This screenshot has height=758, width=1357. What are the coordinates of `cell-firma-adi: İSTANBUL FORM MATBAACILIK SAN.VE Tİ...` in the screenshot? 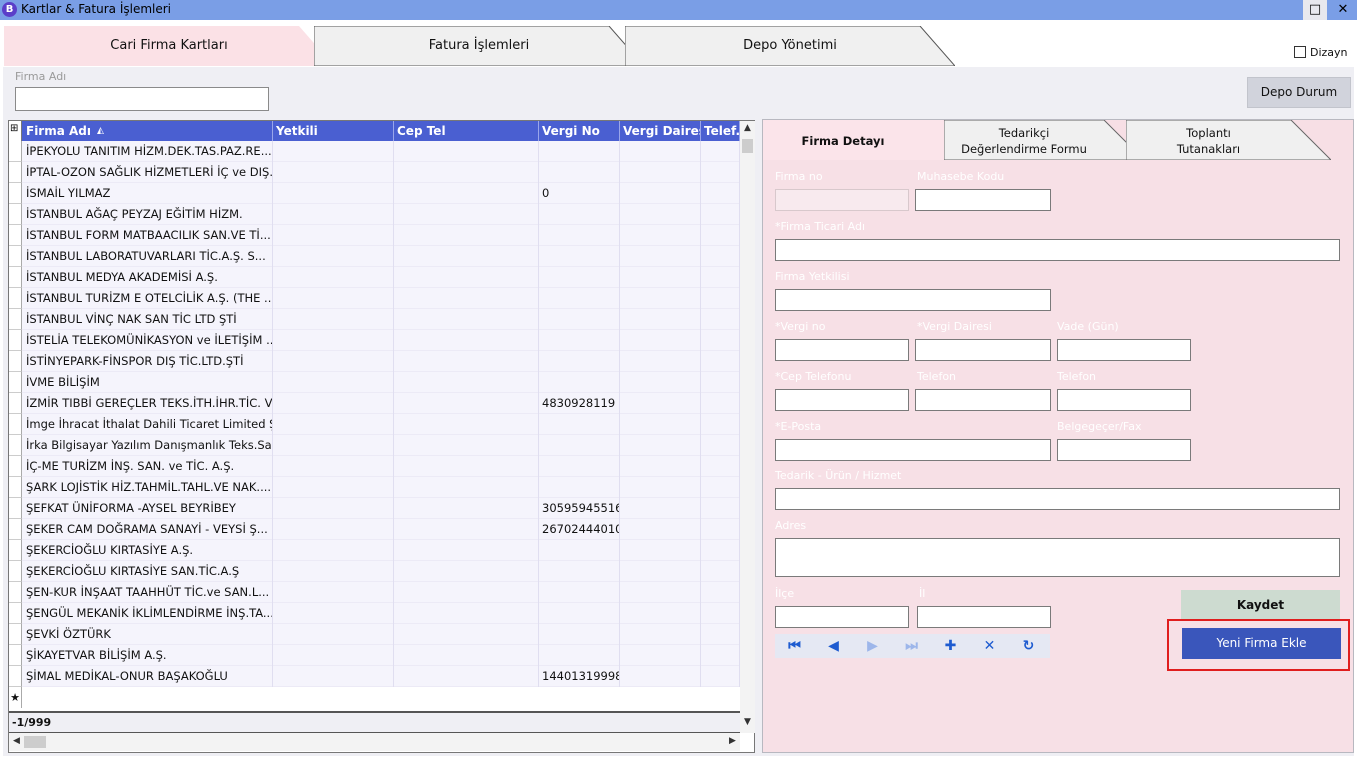 It's located at (148, 235).